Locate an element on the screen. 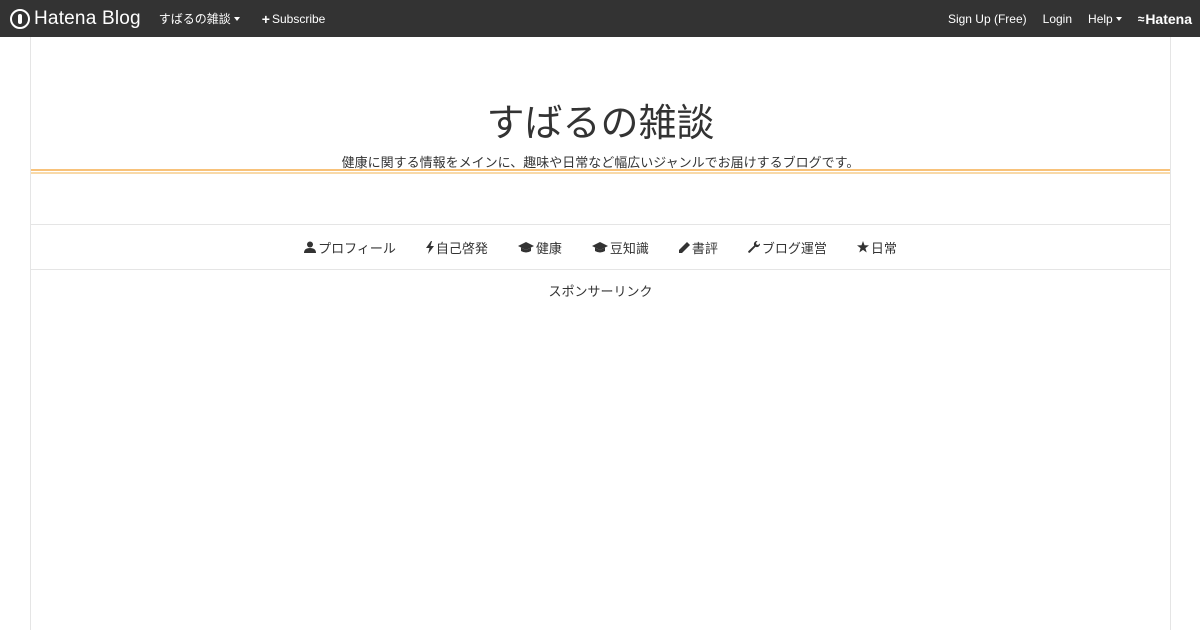 Image resolution: width=1200 pixels, height=630 pixels. pencil-icon is located at coordinates (684, 247).